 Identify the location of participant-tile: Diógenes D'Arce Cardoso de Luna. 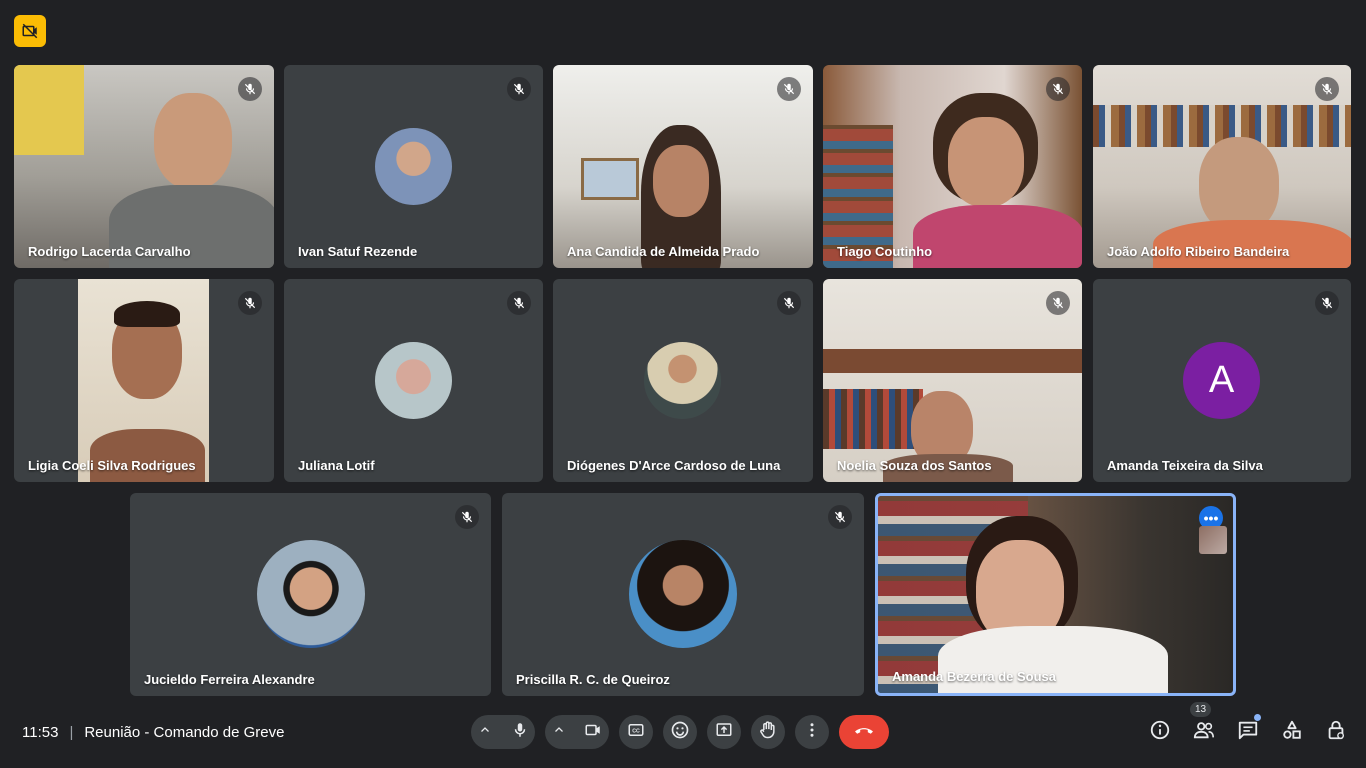
(683, 380).